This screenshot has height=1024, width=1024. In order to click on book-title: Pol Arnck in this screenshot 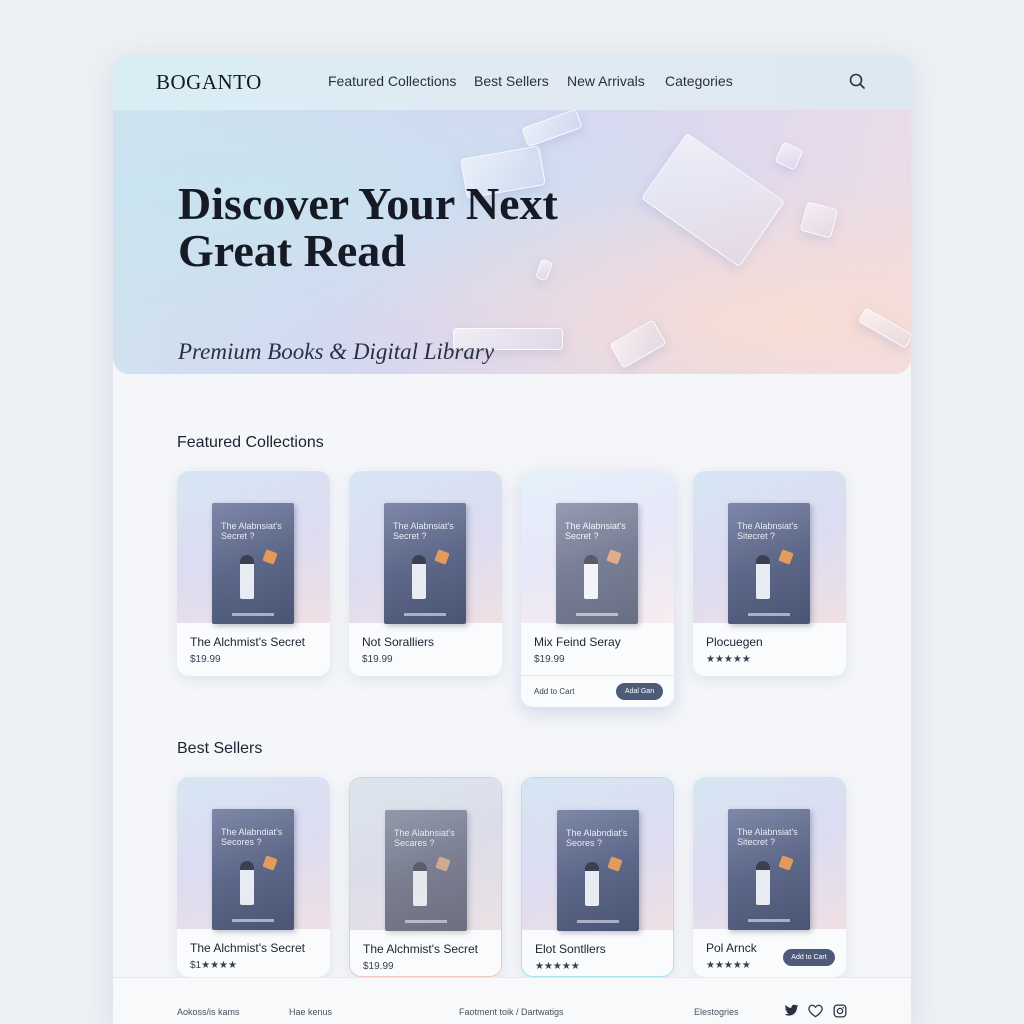, I will do `click(731, 948)`.